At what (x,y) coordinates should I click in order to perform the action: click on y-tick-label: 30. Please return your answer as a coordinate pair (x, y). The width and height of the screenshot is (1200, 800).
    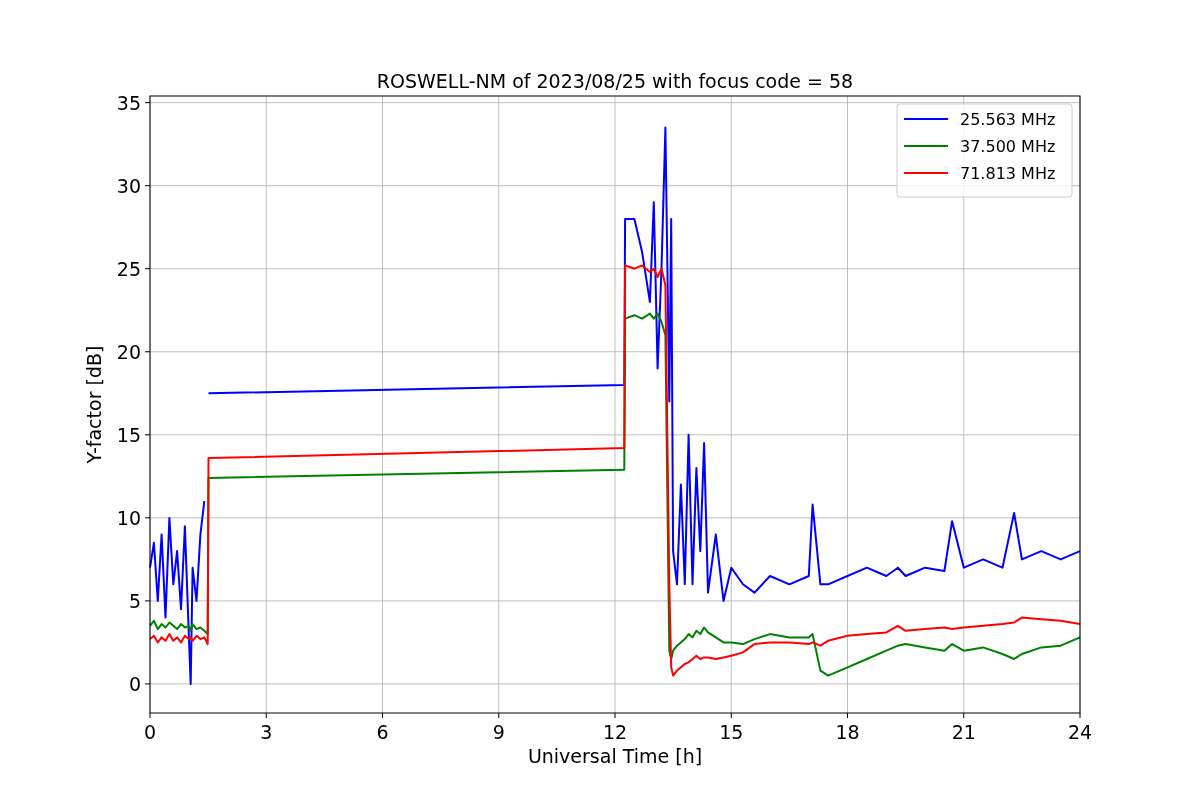
    Looking at the image, I should click on (128, 185).